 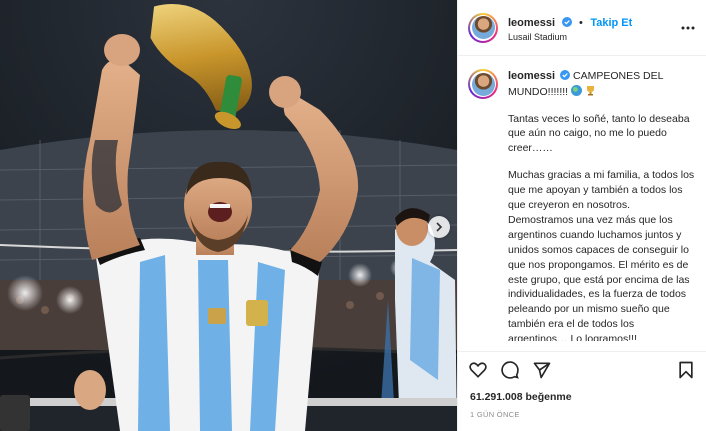 I want to click on post-date: 1 GÜN ÖNCE, so click(x=495, y=414).